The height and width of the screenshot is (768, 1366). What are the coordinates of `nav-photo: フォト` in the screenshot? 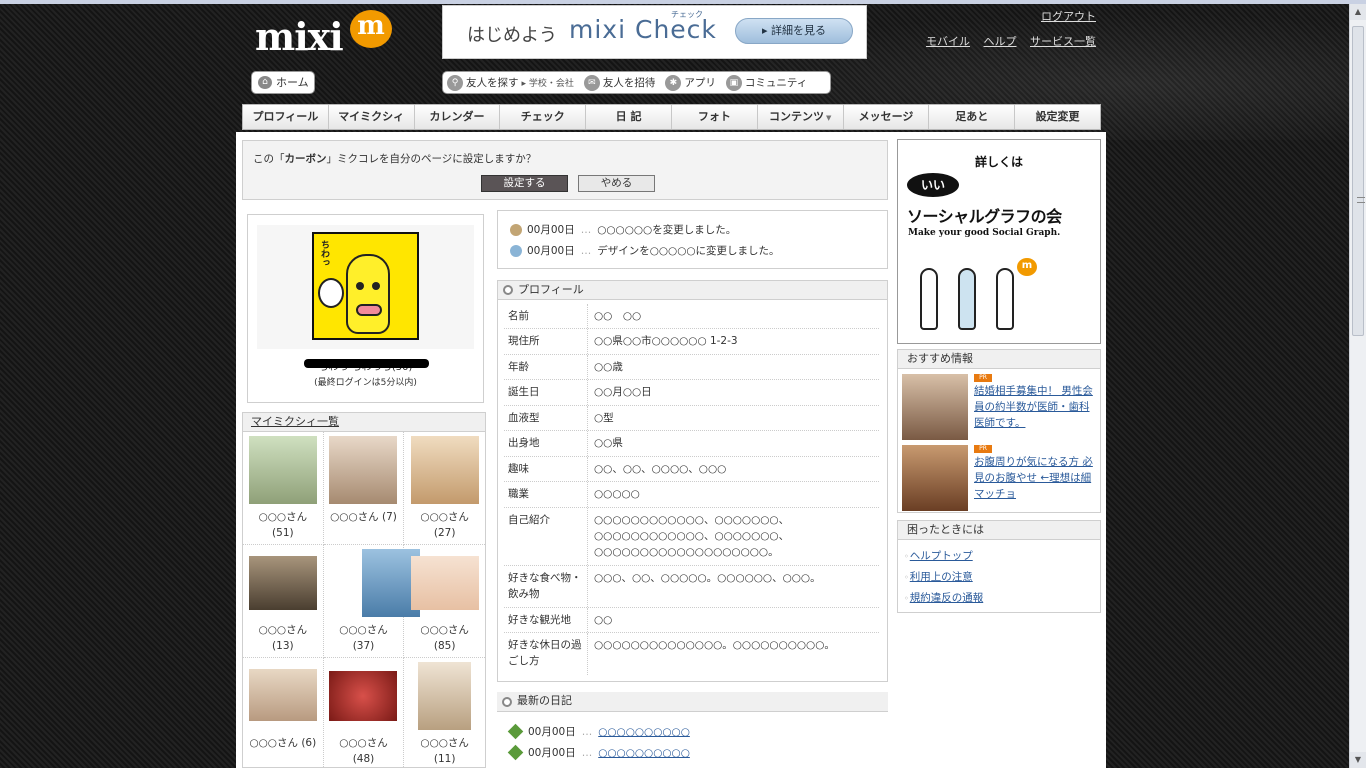 It's located at (715, 117).